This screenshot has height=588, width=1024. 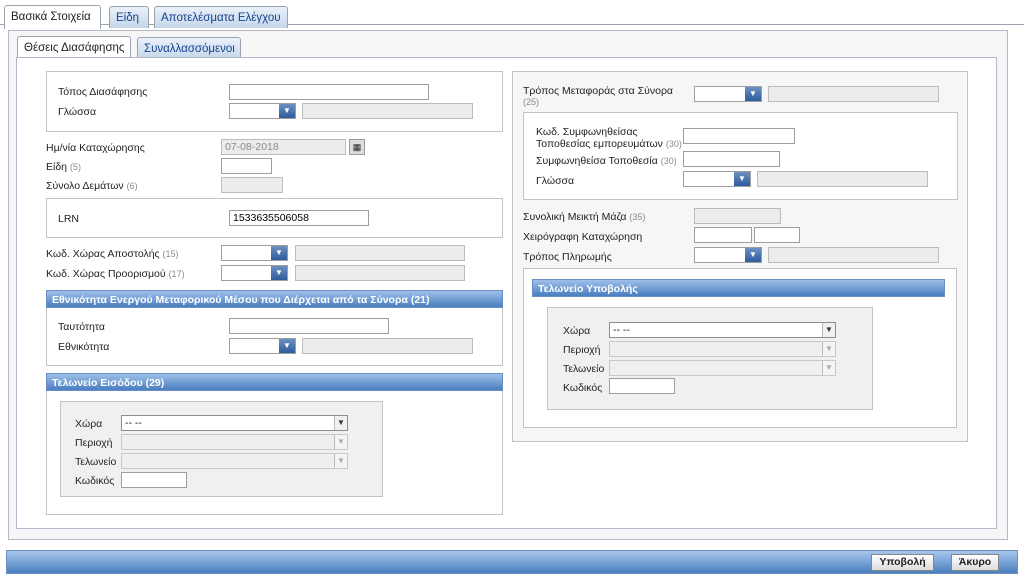 What do you see at coordinates (85, 186) in the screenshot?
I see `synolo-text: Σύνολο Δεμάτων` at bounding box center [85, 186].